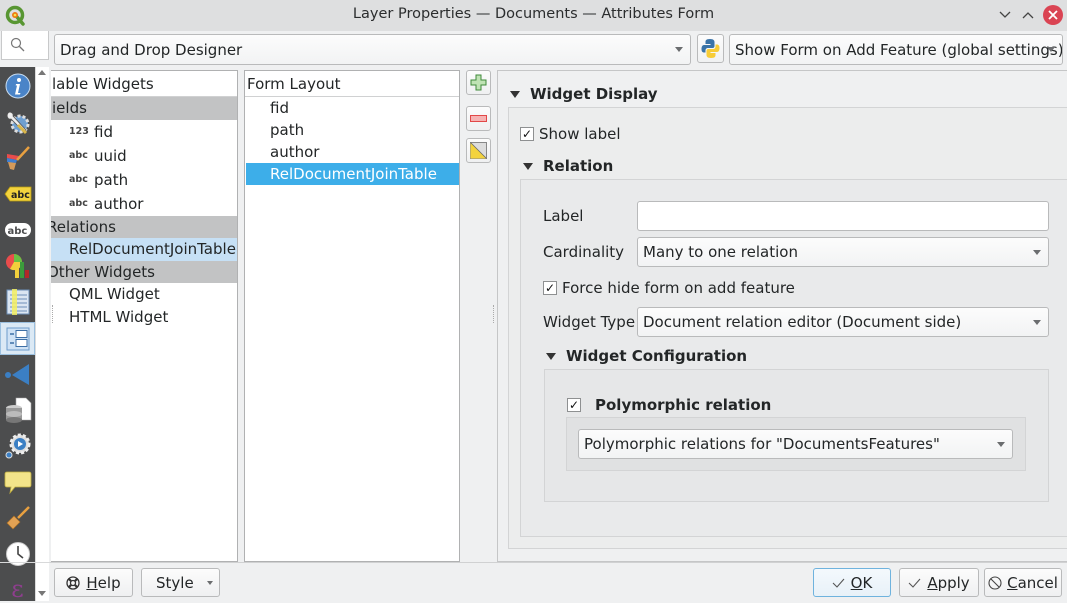  I want to click on info-icon, so click(17, 85).